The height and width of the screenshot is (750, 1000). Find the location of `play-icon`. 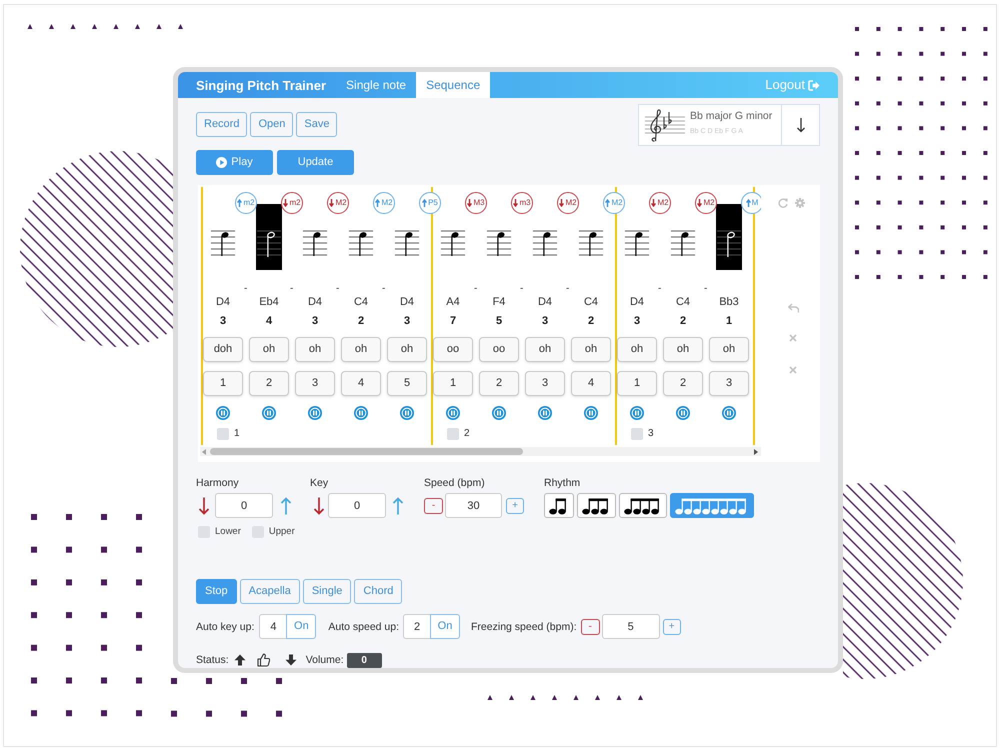

play-icon is located at coordinates (222, 162).